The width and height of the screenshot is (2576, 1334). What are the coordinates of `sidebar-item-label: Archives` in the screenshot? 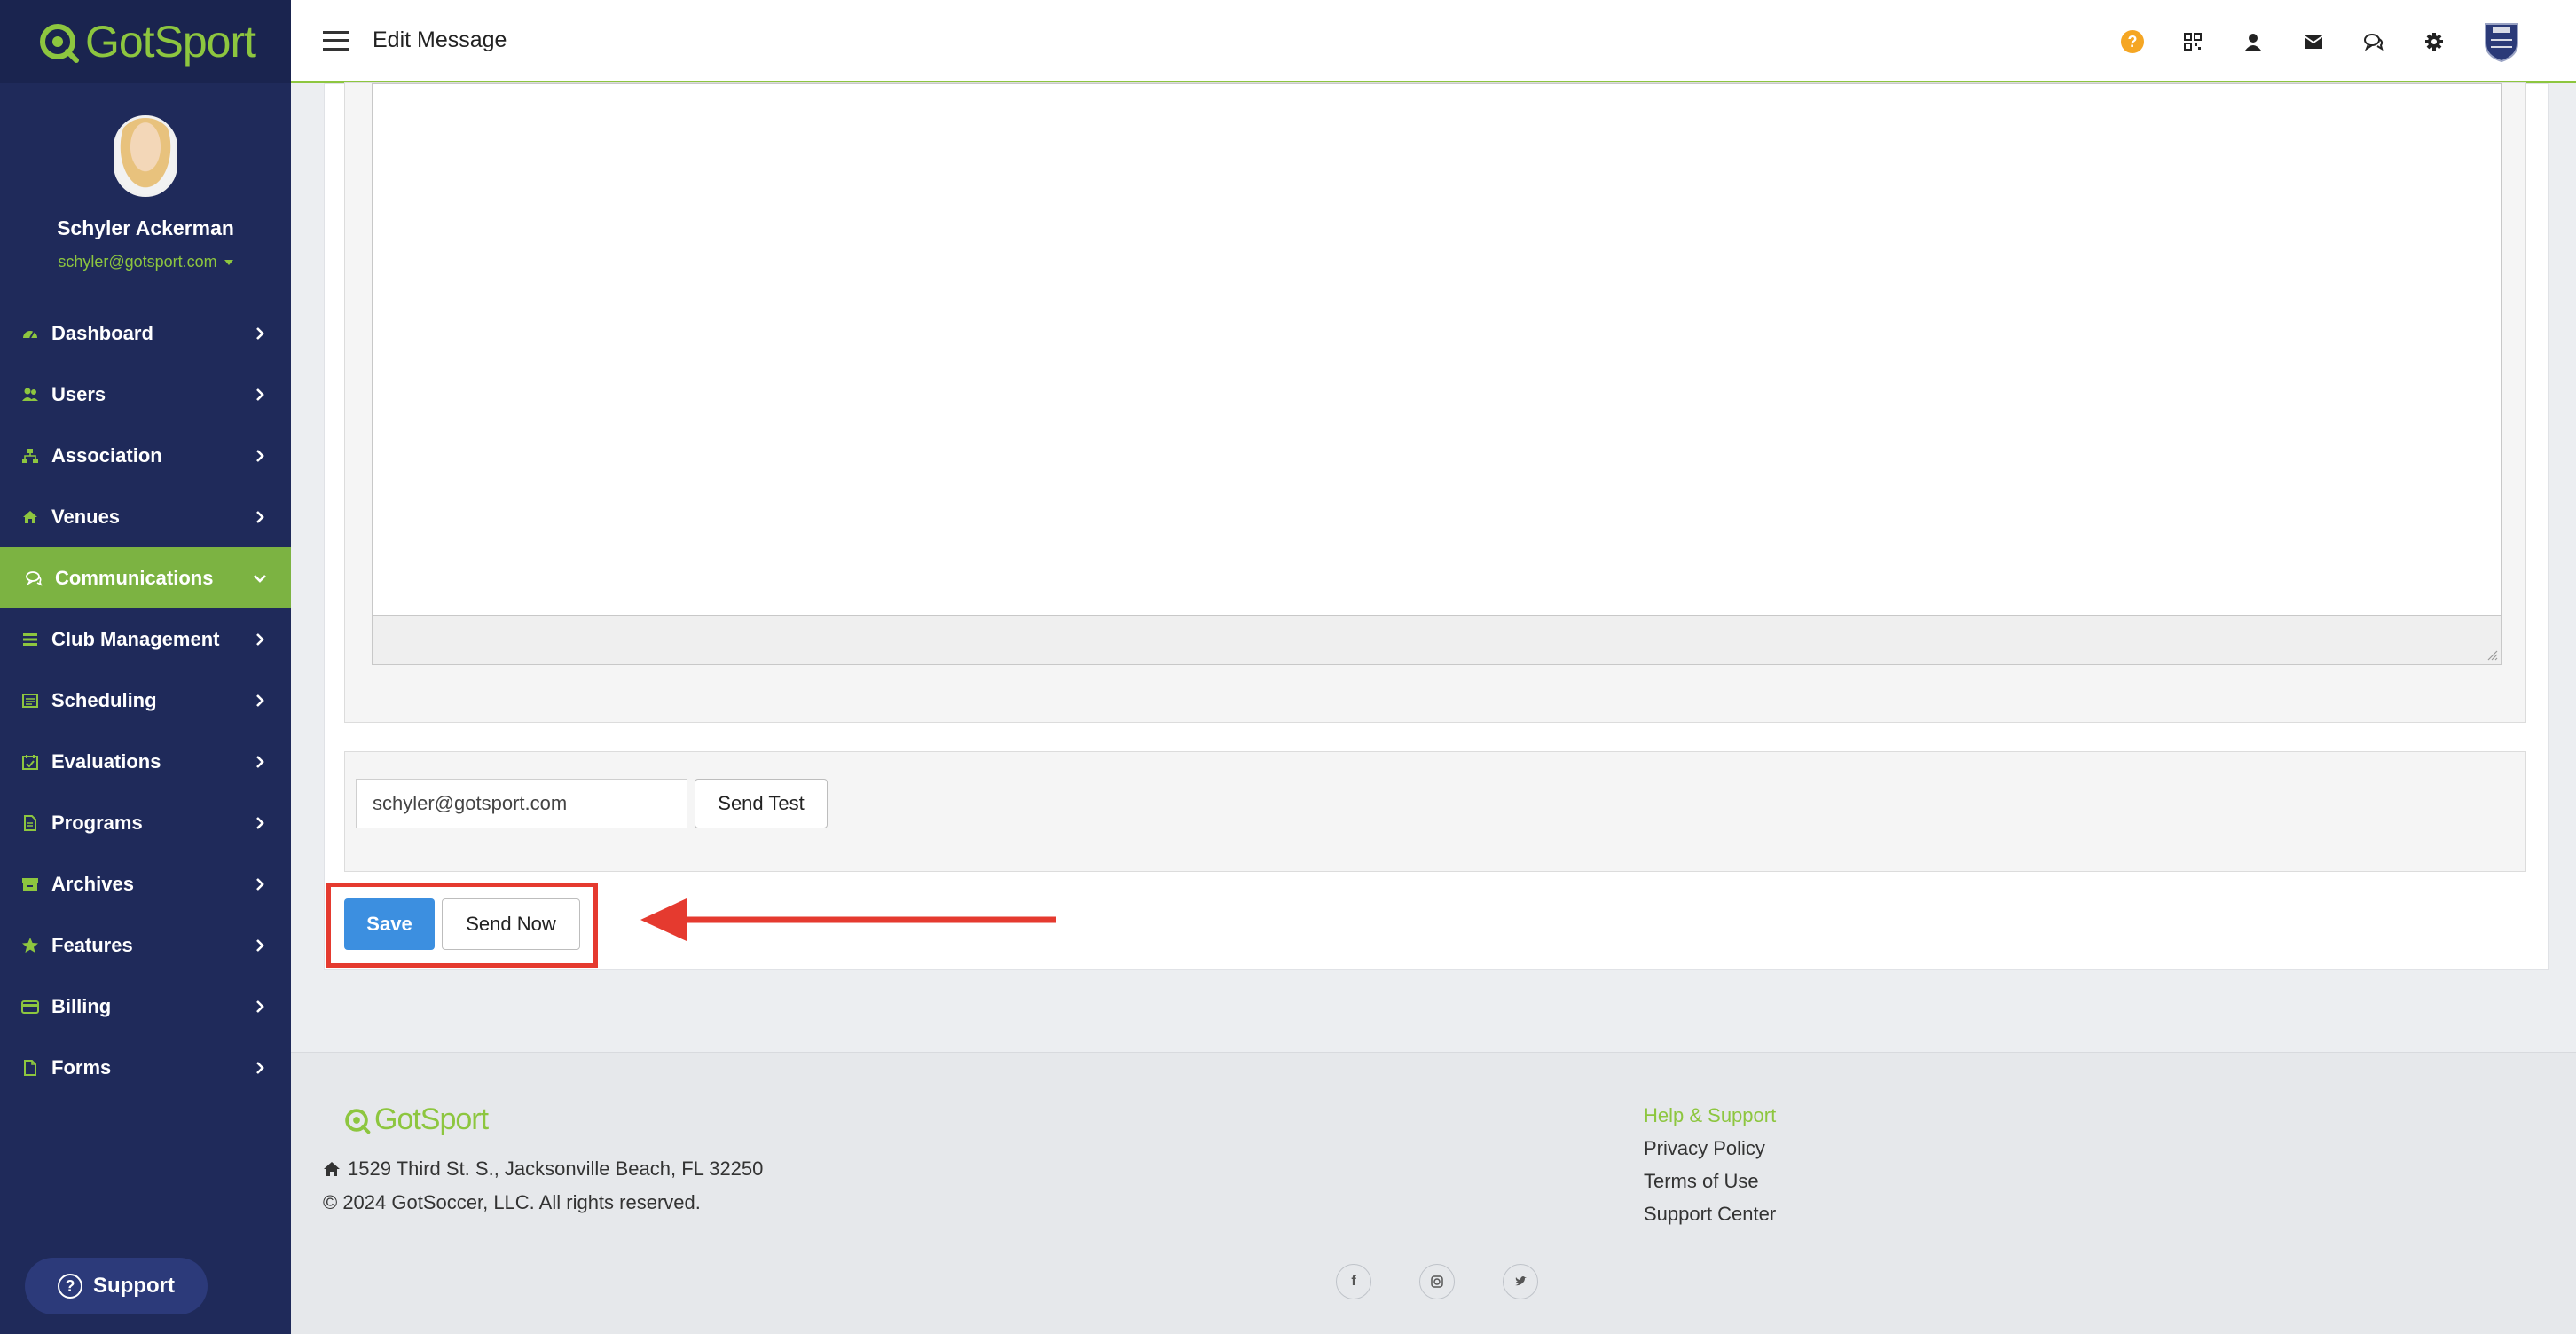 It's located at (92, 883).